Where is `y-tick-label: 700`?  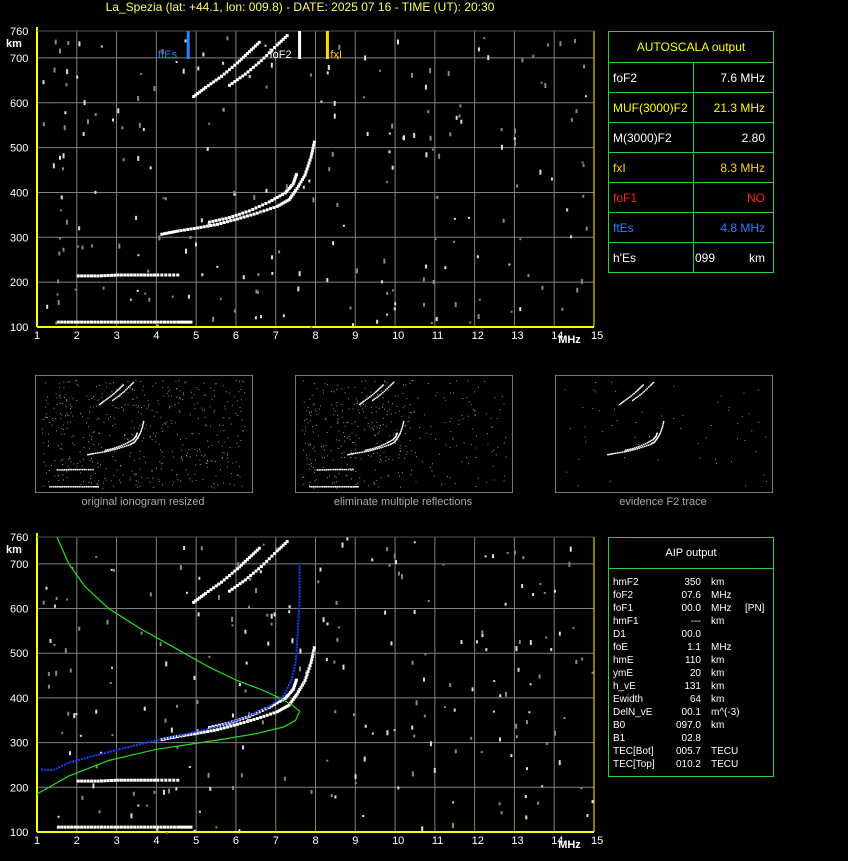
y-tick-label: 700 is located at coordinates (19, 59).